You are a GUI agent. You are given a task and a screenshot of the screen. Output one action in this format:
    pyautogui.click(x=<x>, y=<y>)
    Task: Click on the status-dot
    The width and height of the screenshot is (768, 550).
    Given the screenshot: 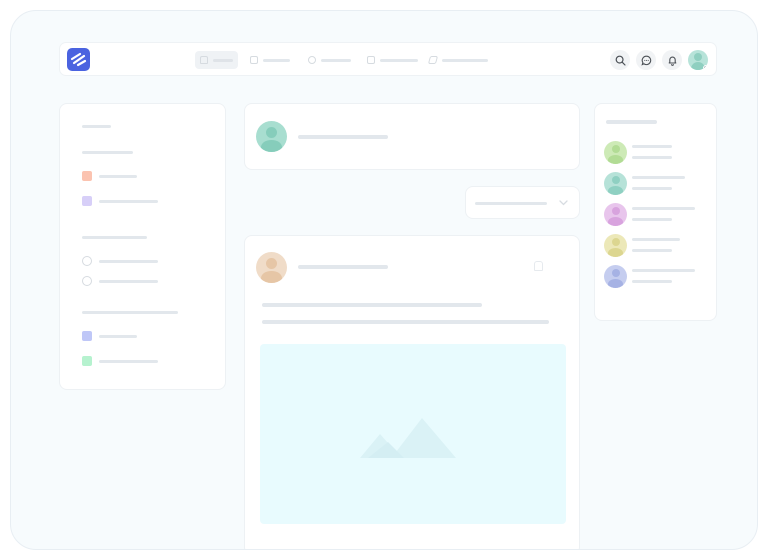 What is the action you would take?
    pyautogui.click(x=705, y=67)
    